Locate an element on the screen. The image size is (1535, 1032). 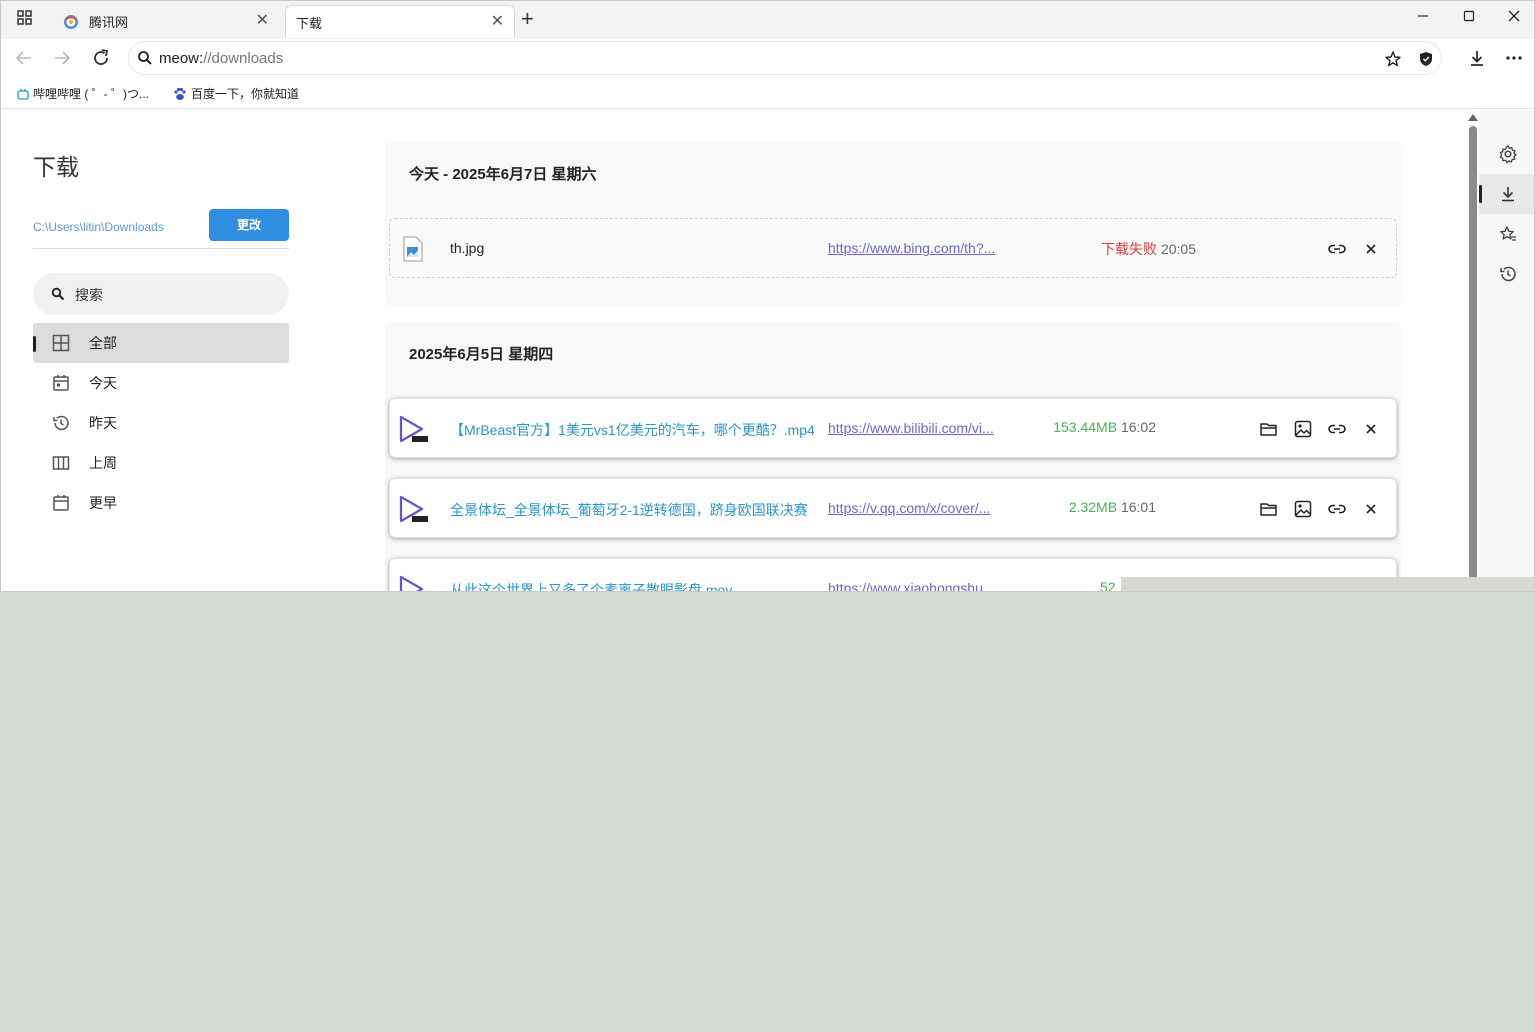
group-title: 今天 - 2025年6月7日 星期六 is located at coordinates (503, 174).